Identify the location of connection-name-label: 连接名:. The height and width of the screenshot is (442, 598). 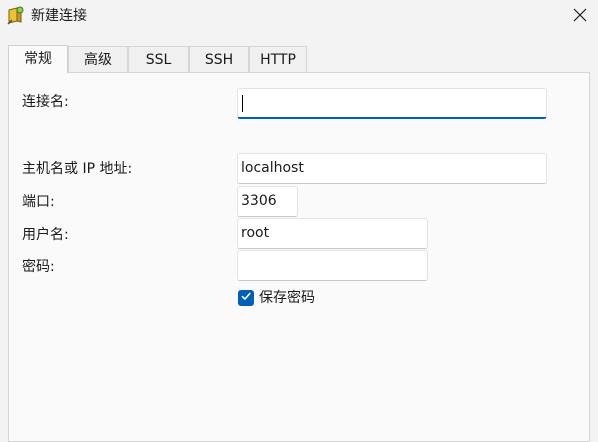
(45, 102).